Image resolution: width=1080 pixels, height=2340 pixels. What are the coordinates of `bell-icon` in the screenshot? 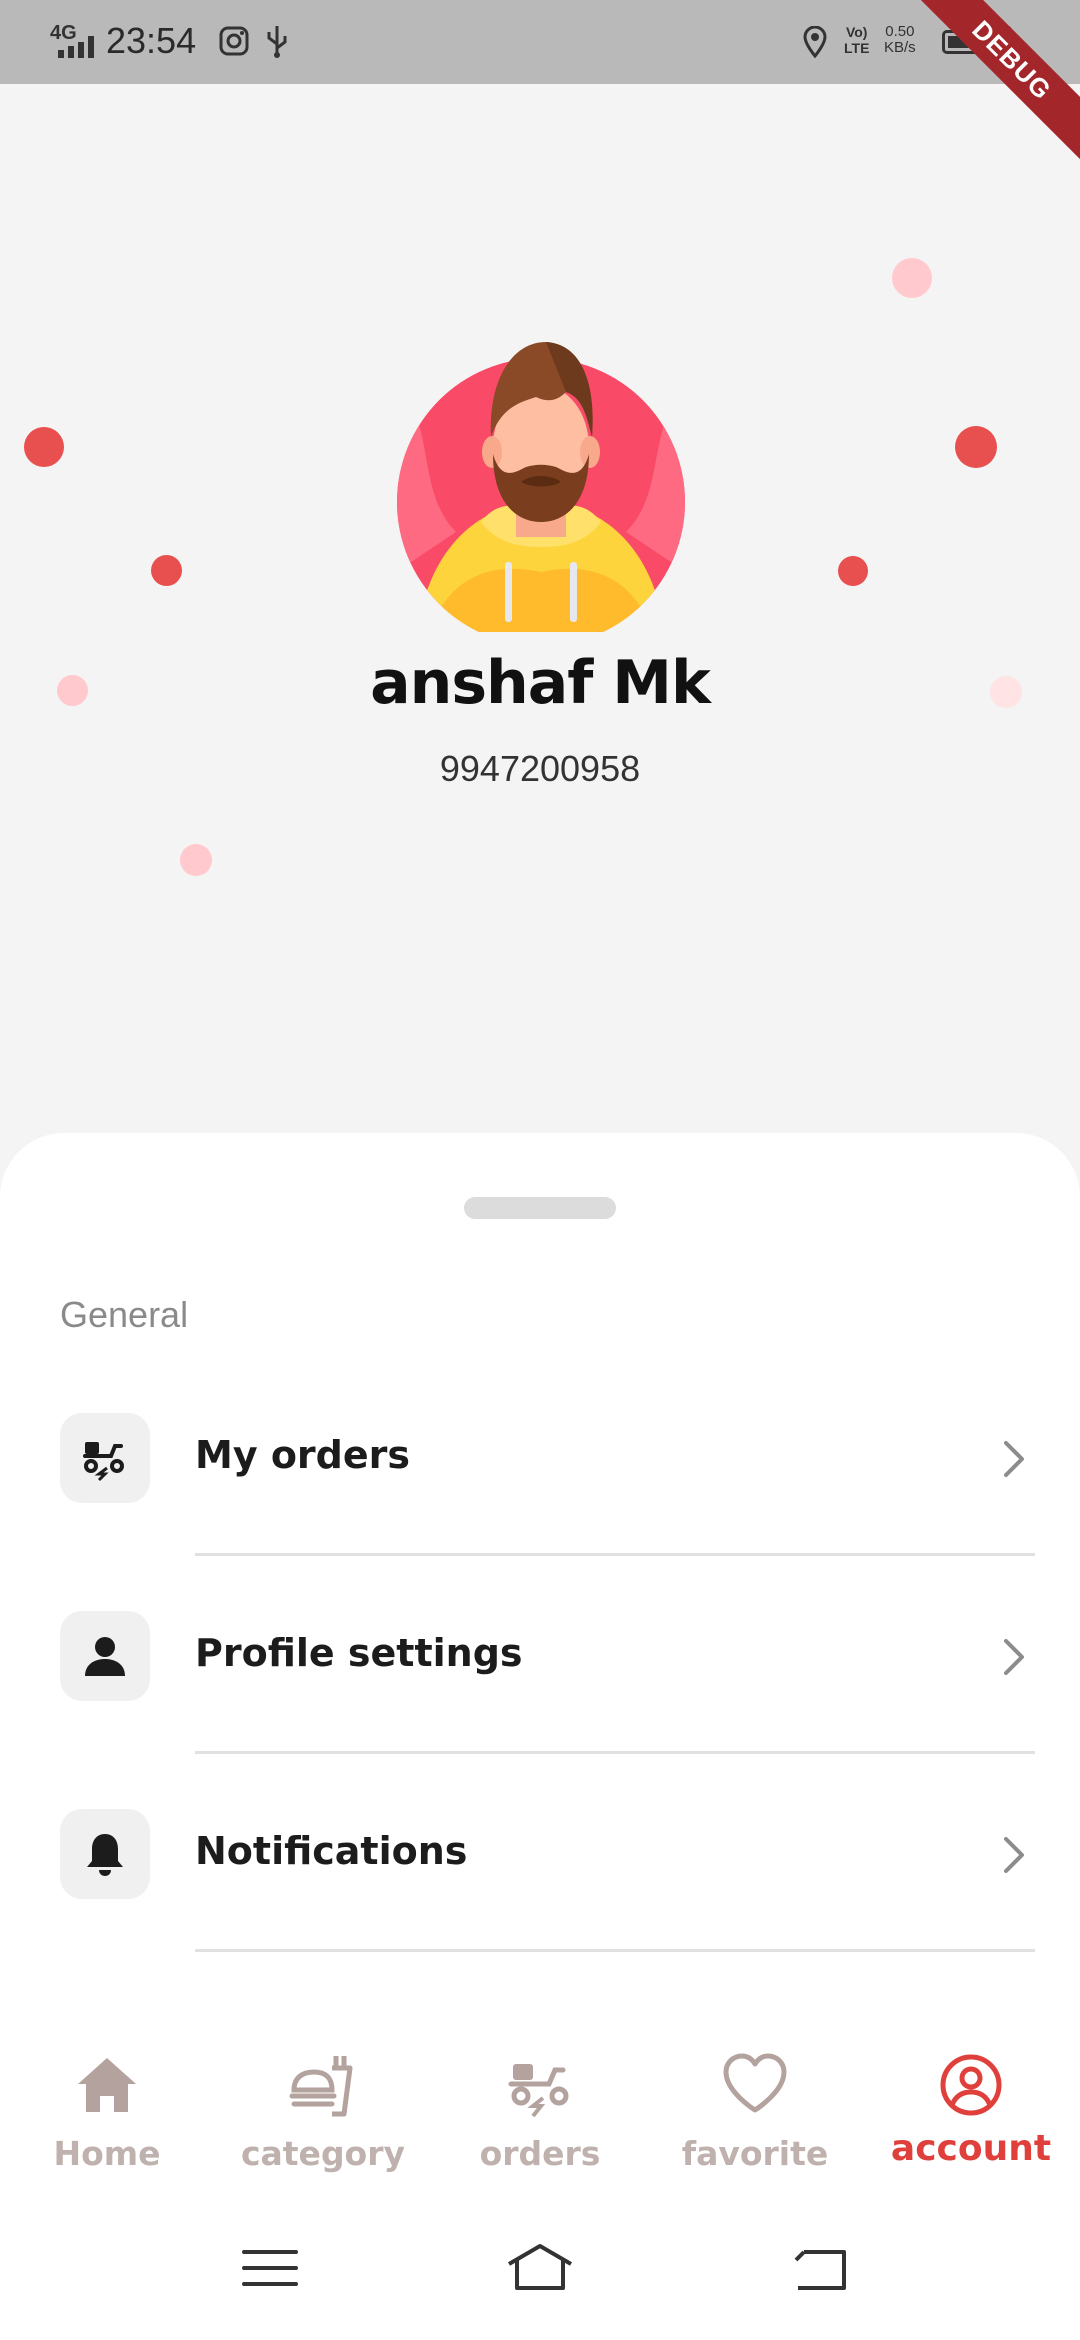 It's located at (105, 1854).